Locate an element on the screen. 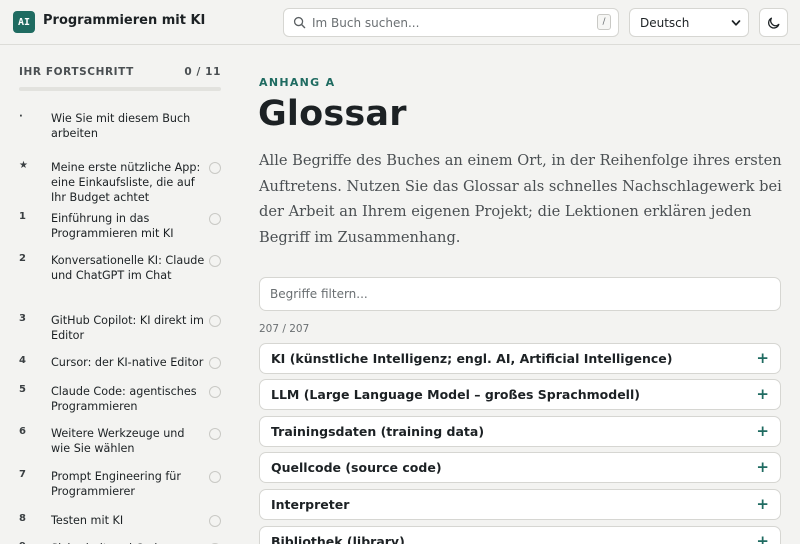  glossary-term-row: Quellcode (source code) + is located at coordinates (520, 467).